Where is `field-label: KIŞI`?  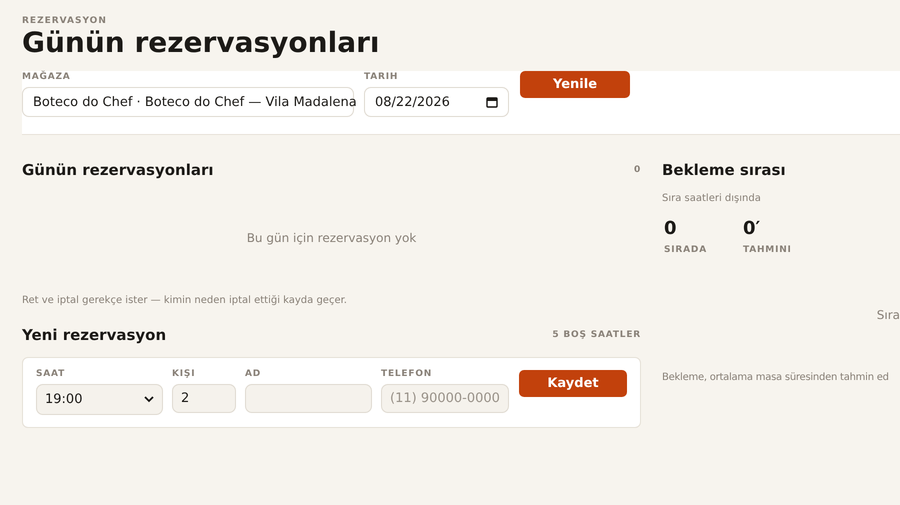 field-label: KIŞI is located at coordinates (184, 374).